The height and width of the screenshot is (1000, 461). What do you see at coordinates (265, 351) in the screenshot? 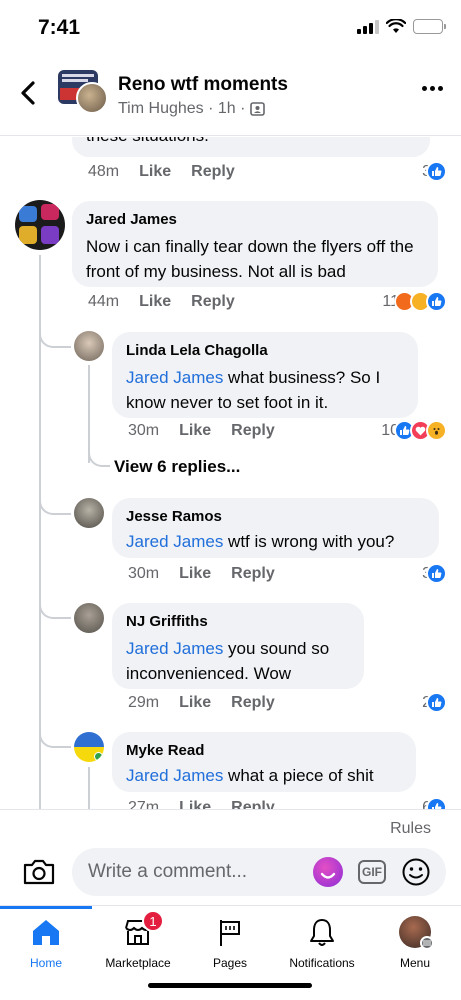
I see `reply-author: Linda Lela Chagolla` at bounding box center [265, 351].